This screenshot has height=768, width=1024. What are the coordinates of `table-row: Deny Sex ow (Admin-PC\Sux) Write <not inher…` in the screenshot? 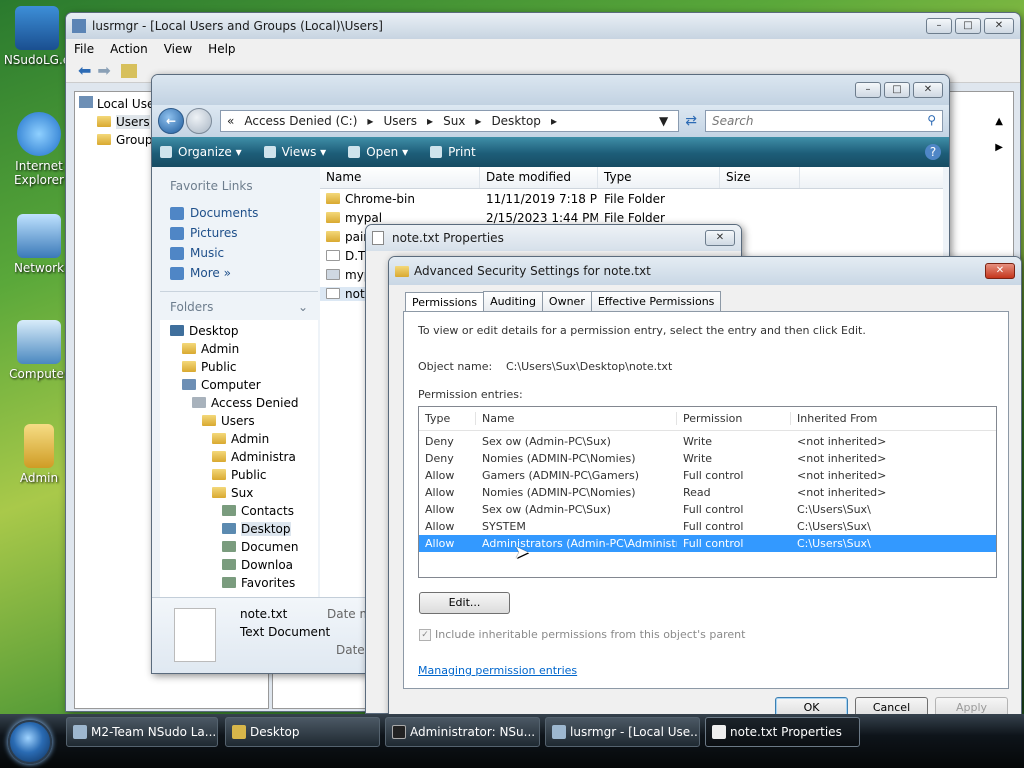 It's located at (707, 441).